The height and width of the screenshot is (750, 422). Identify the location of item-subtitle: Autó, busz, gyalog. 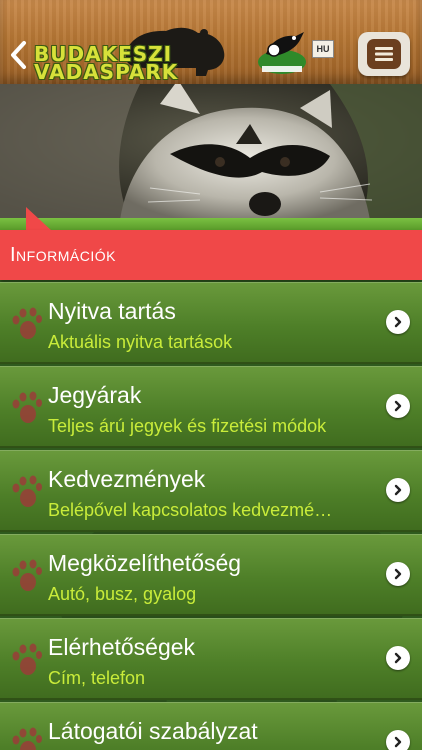
(122, 594).